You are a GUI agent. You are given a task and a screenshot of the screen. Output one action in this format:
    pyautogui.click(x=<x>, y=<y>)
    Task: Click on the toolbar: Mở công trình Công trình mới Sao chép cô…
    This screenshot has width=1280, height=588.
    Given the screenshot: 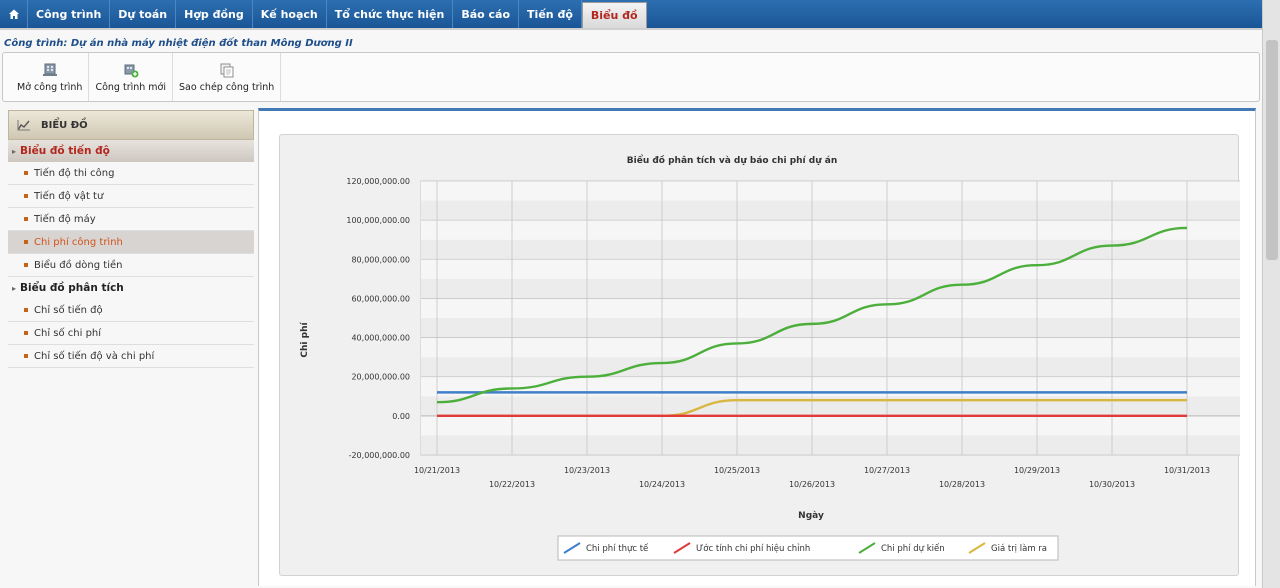 What is the action you would take?
    pyautogui.click(x=631, y=77)
    